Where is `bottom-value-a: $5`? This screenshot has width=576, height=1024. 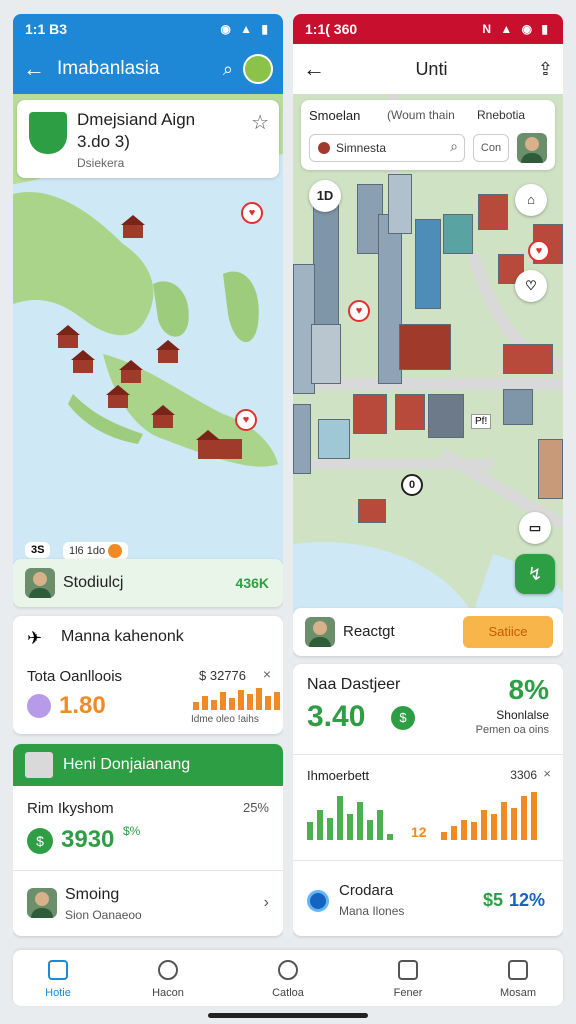
bottom-value-a: $5 is located at coordinates (493, 900).